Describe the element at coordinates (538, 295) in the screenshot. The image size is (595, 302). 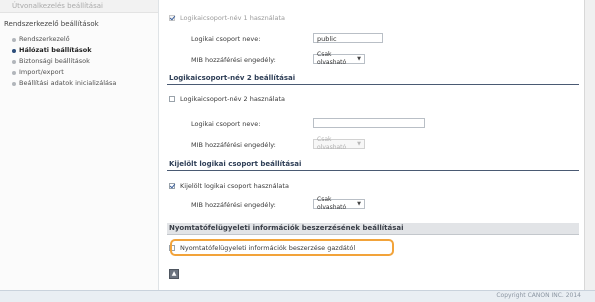
I see `status-text: Copyright CANON INC. 2014` at that location.